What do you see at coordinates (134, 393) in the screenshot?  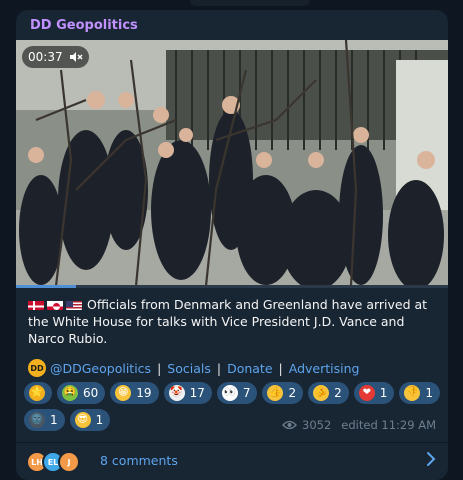 I see `reaction-grinning-face: 😁 19` at bounding box center [134, 393].